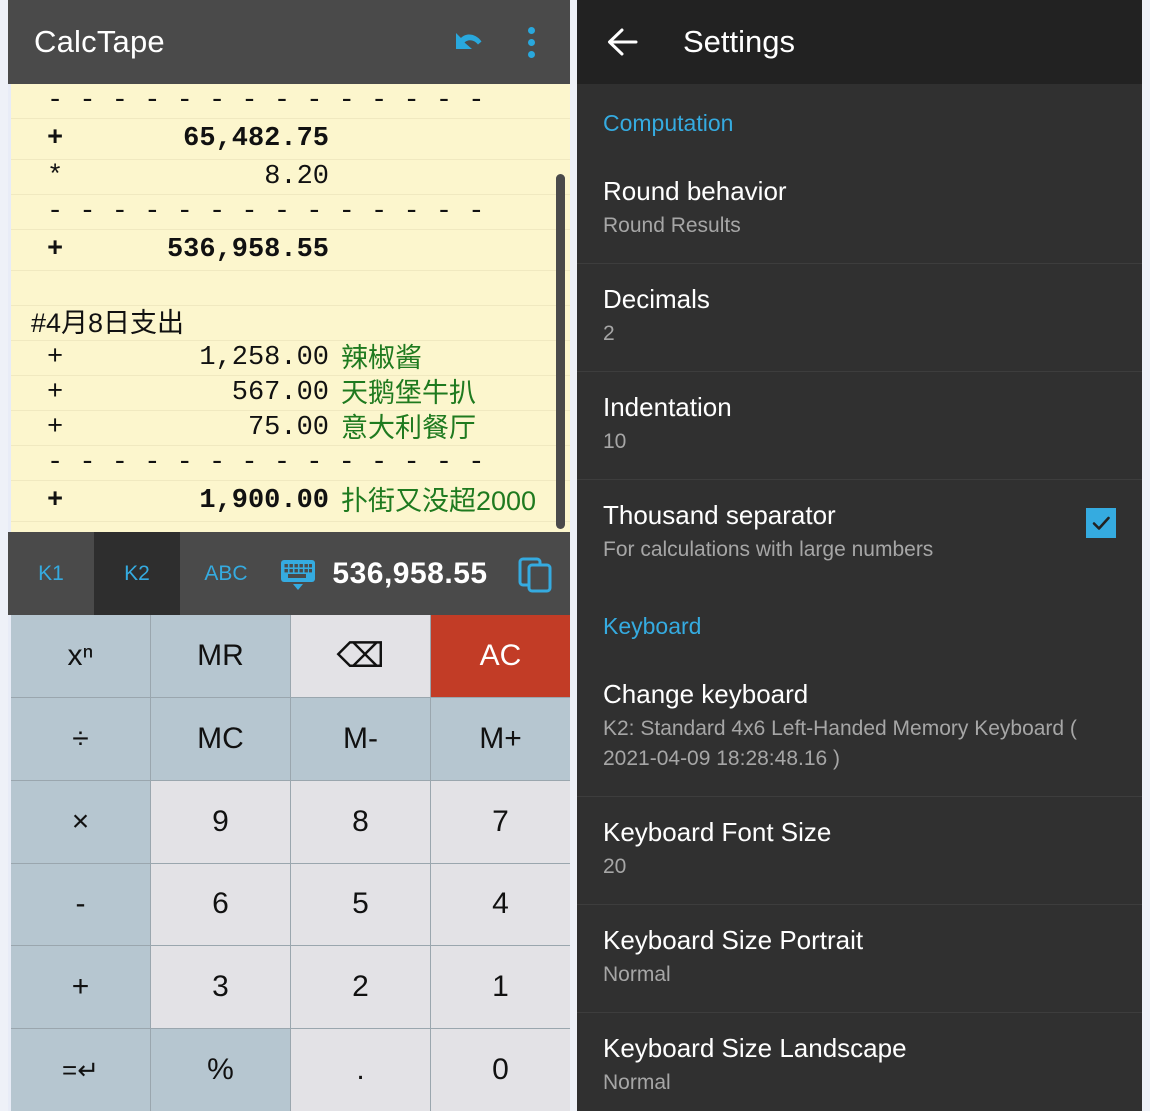 Image resolution: width=1150 pixels, height=1111 pixels. What do you see at coordinates (667, 407) in the screenshot?
I see `setting-title: Indentation` at bounding box center [667, 407].